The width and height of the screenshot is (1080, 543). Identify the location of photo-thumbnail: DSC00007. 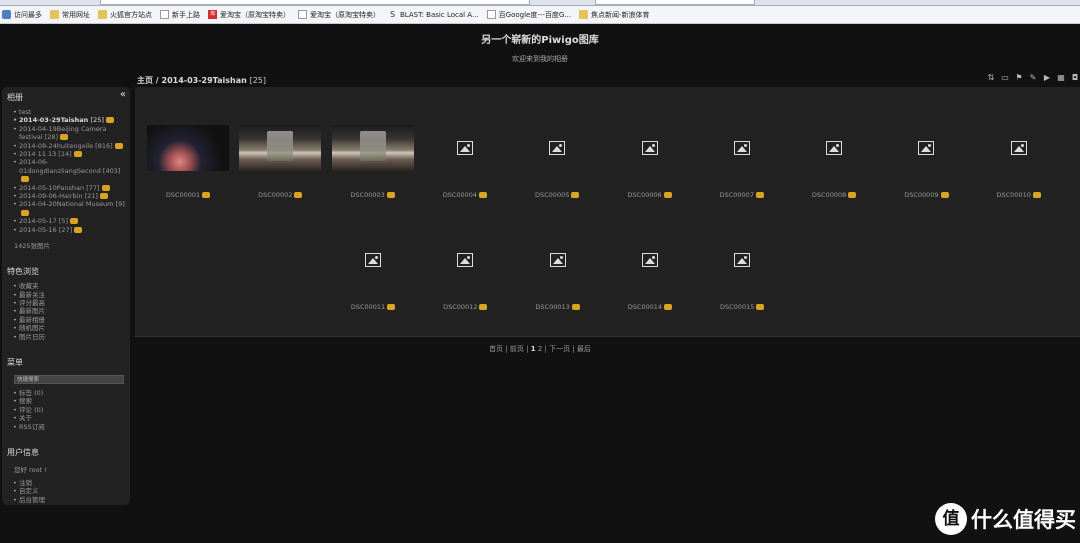
(742, 162).